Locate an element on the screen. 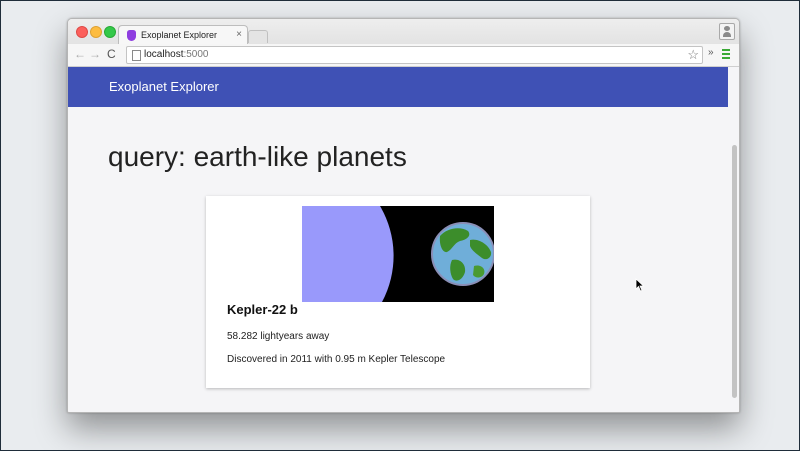  title-bar: Exoplanet Explorer × is located at coordinates (403, 32).